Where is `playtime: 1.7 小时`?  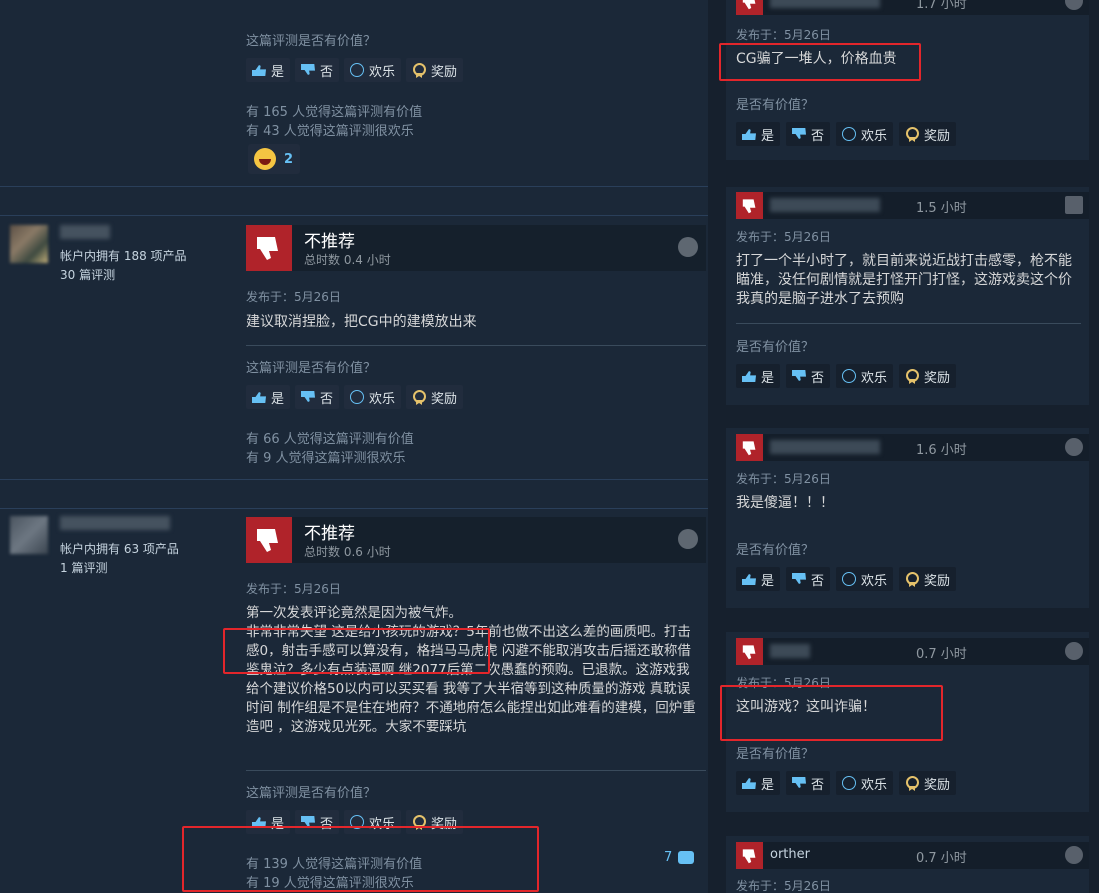
playtime: 1.7 小时 is located at coordinates (941, 6).